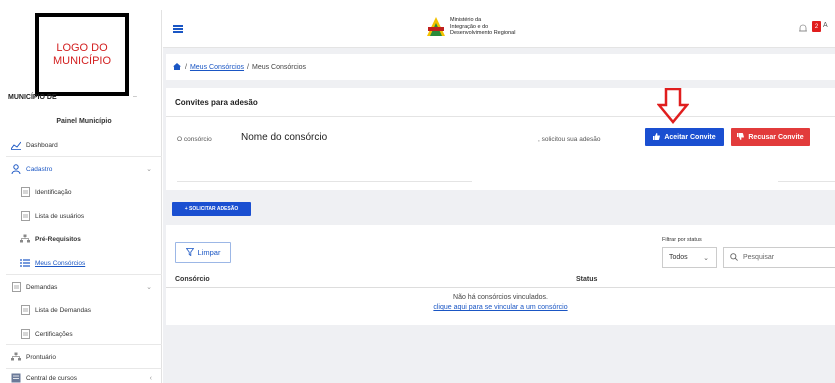 The image size is (835, 383). What do you see at coordinates (284, 137) in the screenshot?
I see `consortium-name: Nome do consórcio` at bounding box center [284, 137].